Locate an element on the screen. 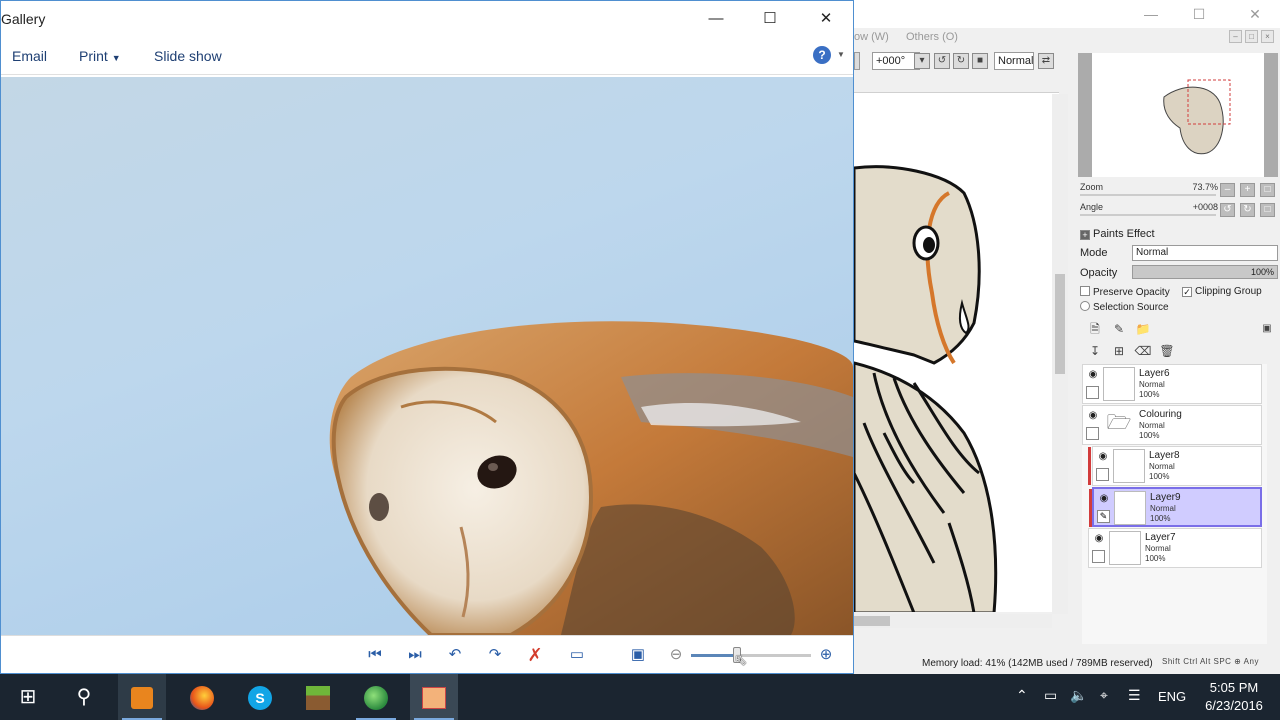 The height and width of the screenshot is (720, 1280). zoom-fit-icon: □ is located at coordinates (1267, 190).